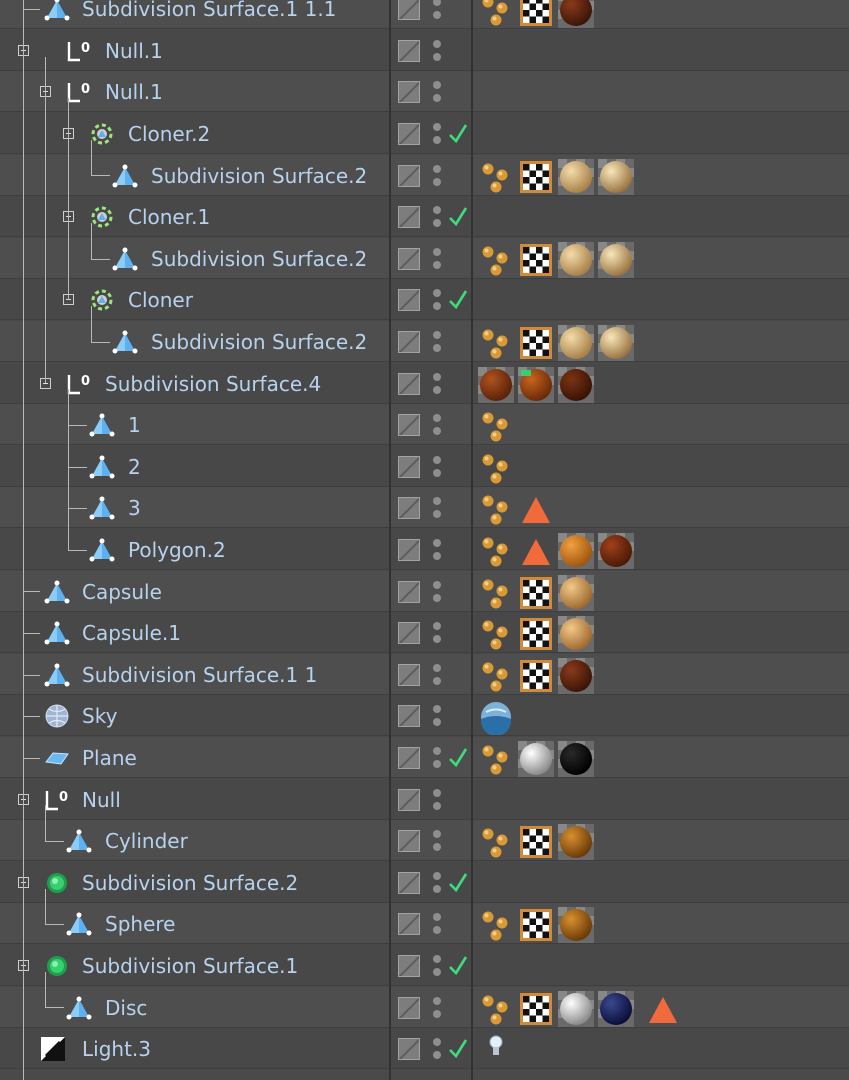 The height and width of the screenshot is (1080, 849). What do you see at coordinates (213, 384) in the screenshot?
I see `object-name: Subdivision Surface.4` at bounding box center [213, 384].